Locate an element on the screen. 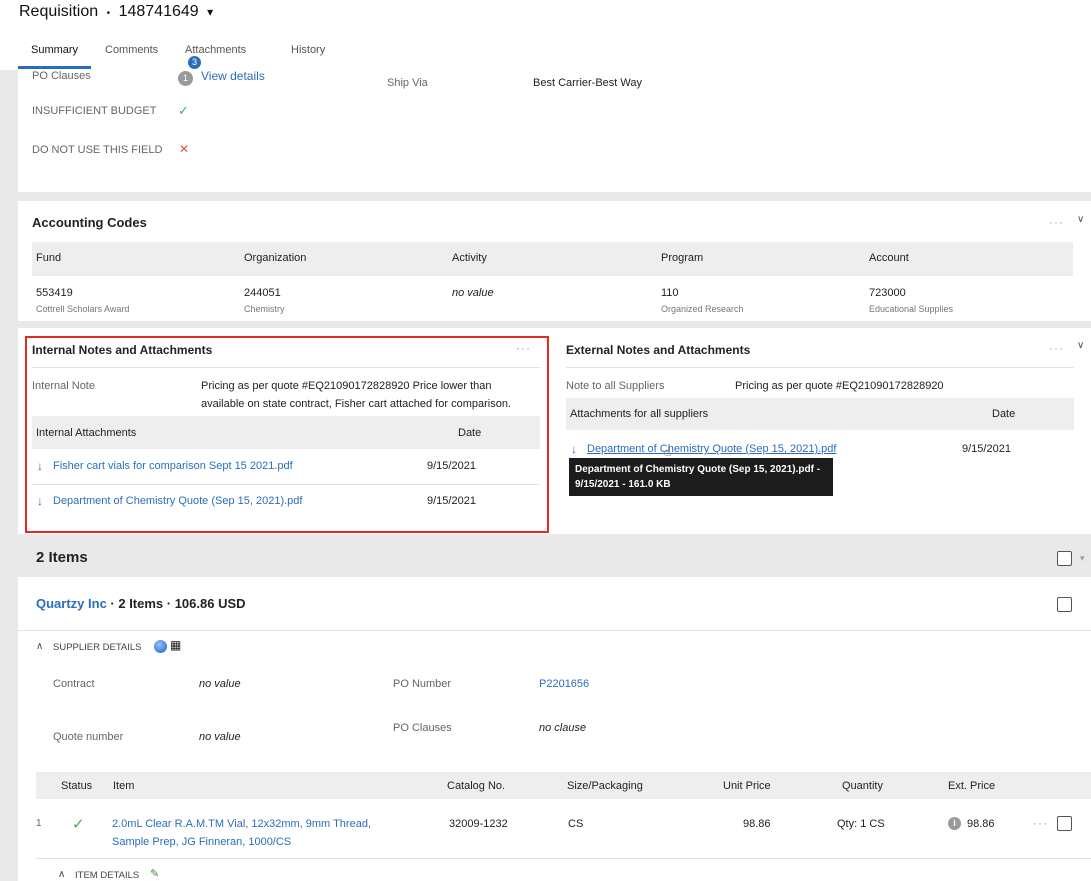  internal-attachment-date-1: 9/15/2021 is located at coordinates (451, 466).